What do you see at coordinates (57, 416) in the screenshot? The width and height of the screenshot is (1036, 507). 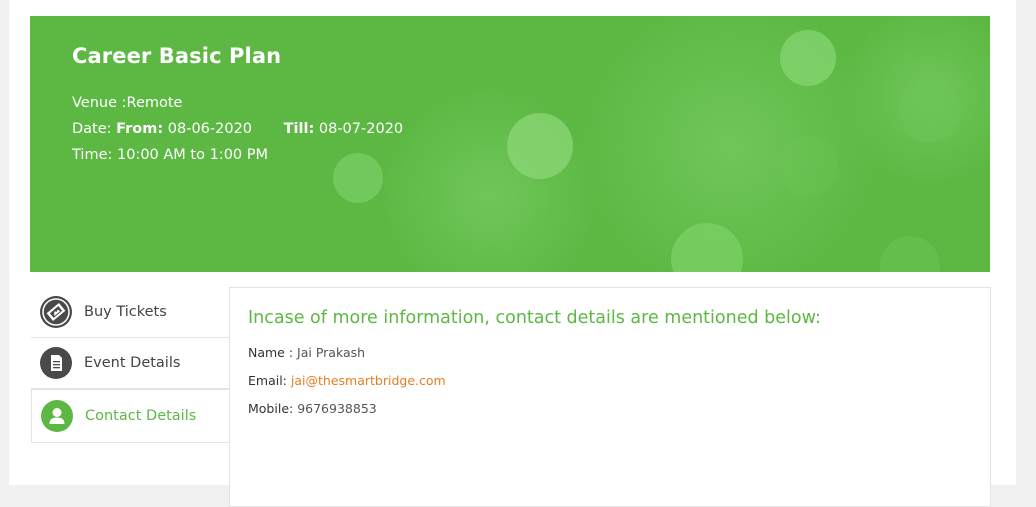 I see `user-icon` at bounding box center [57, 416].